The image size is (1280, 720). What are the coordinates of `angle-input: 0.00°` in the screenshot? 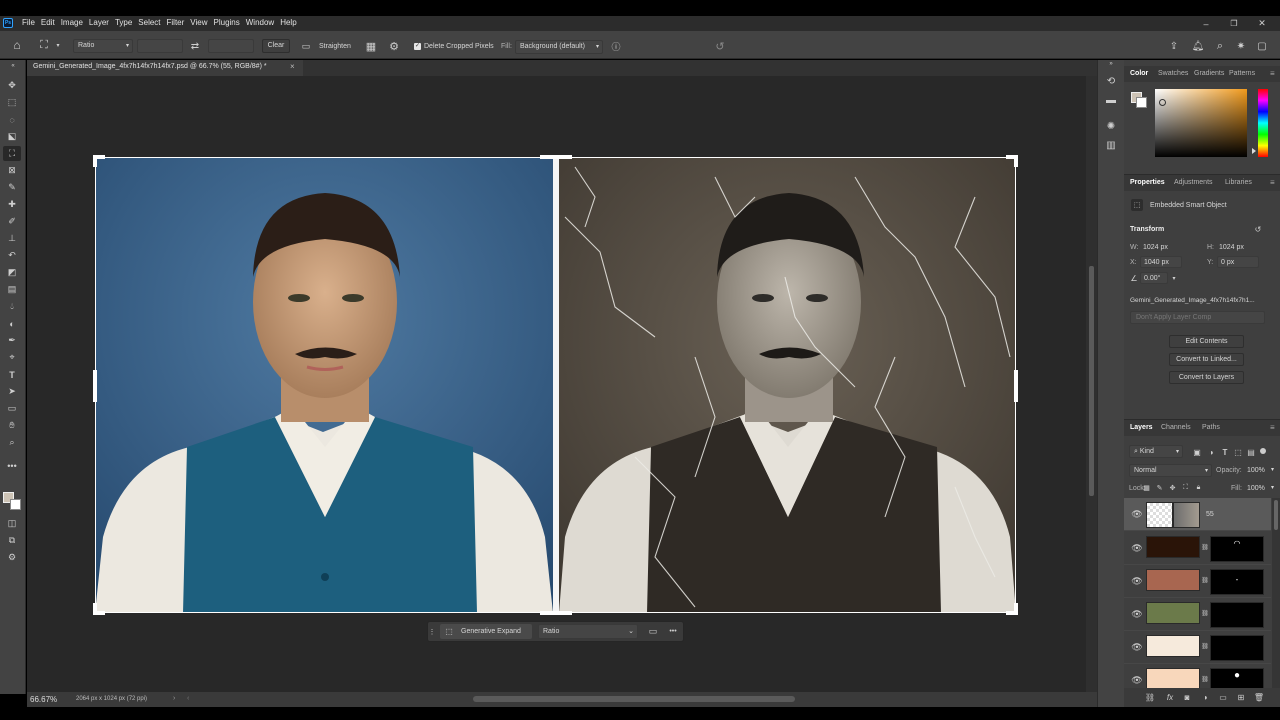 It's located at (1154, 278).